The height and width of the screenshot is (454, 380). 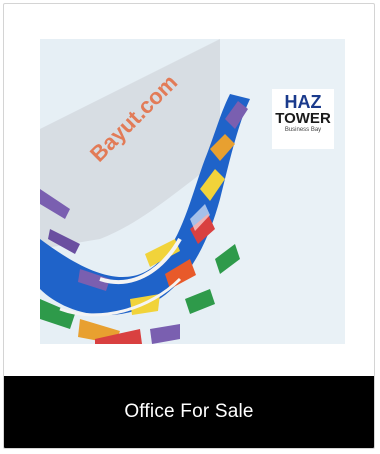 I want to click on logo-line1: HAZ, so click(x=303, y=102).